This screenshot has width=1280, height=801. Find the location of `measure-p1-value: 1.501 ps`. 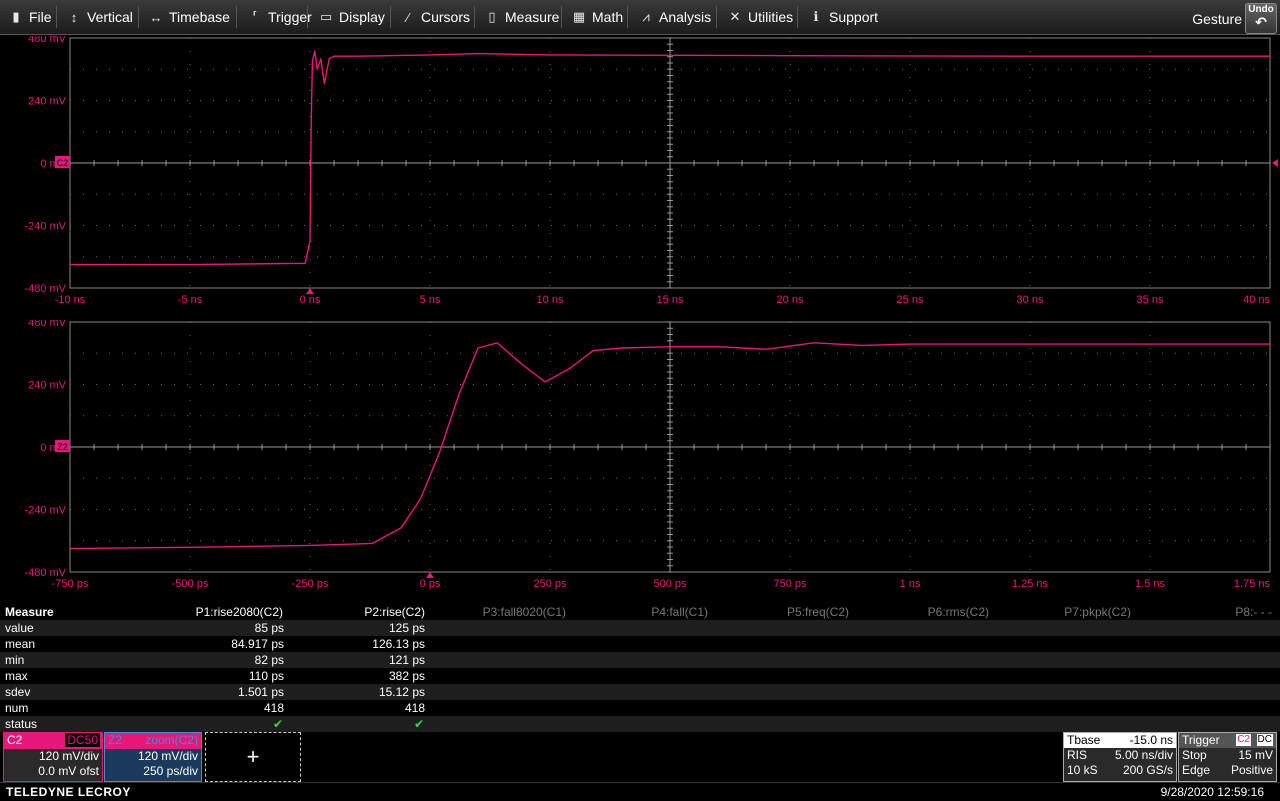

measure-p1-value: 1.501 ps is located at coordinates (260, 692).